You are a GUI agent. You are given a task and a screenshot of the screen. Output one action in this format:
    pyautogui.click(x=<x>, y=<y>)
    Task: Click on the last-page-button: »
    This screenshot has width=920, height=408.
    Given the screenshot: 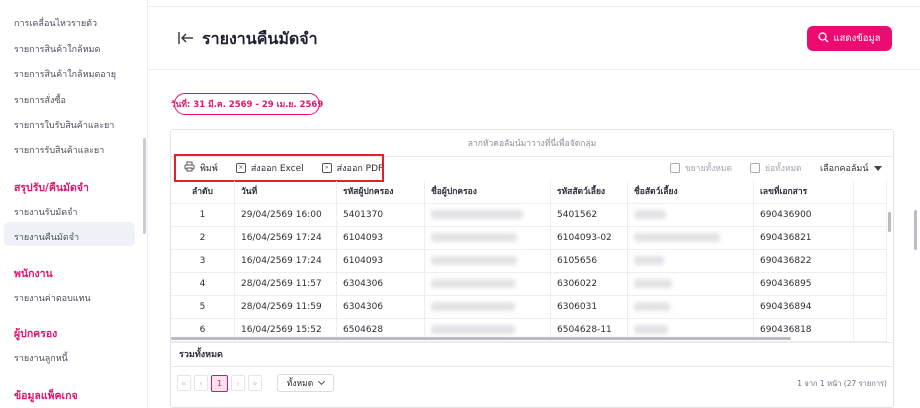 What is the action you would take?
    pyautogui.click(x=255, y=383)
    